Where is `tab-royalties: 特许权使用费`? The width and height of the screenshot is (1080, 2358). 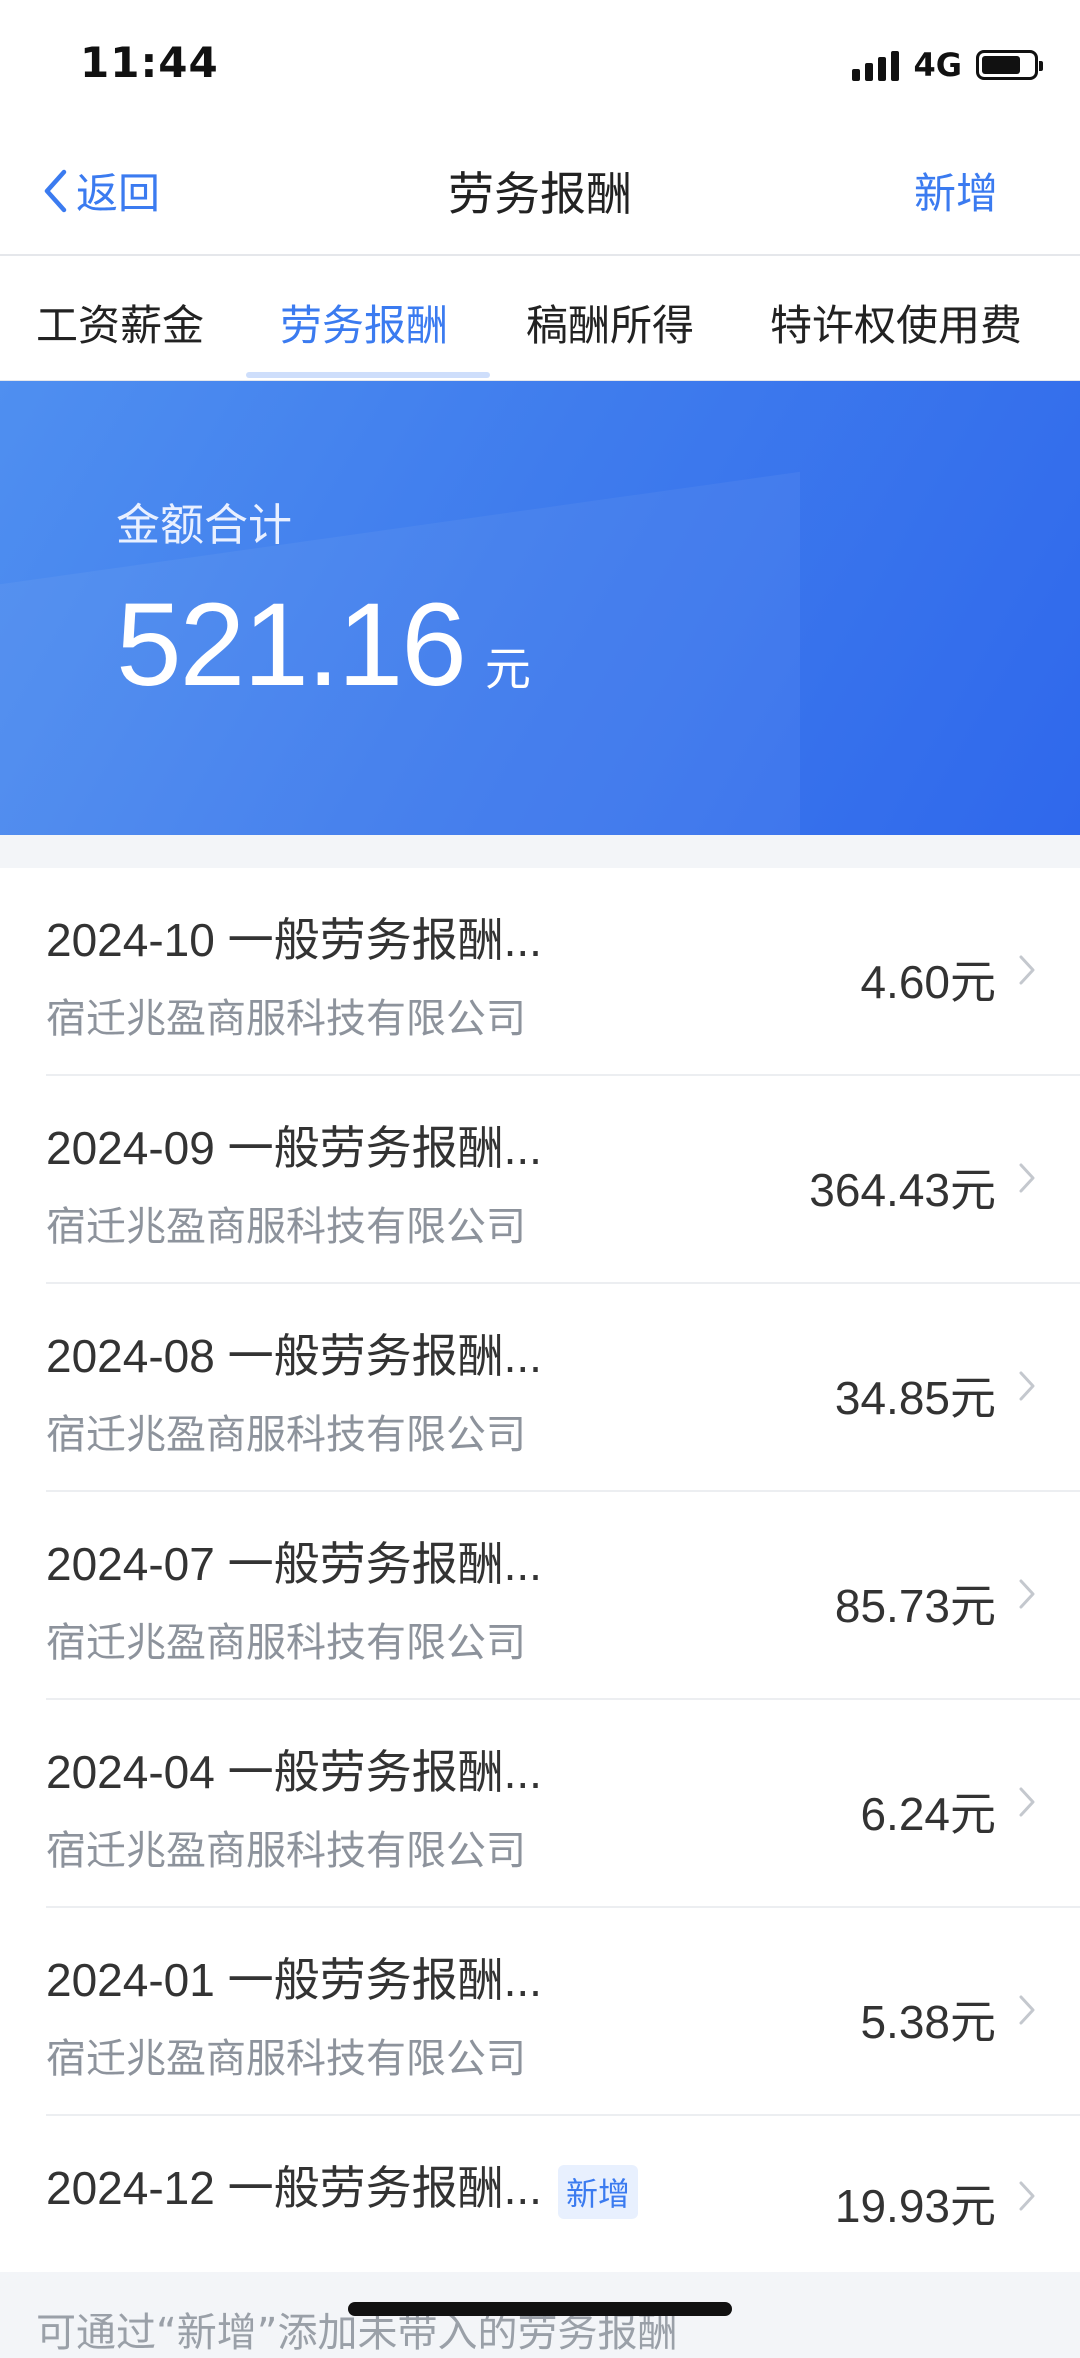
tab-royalties: 特许权使用费 is located at coordinates (896, 322).